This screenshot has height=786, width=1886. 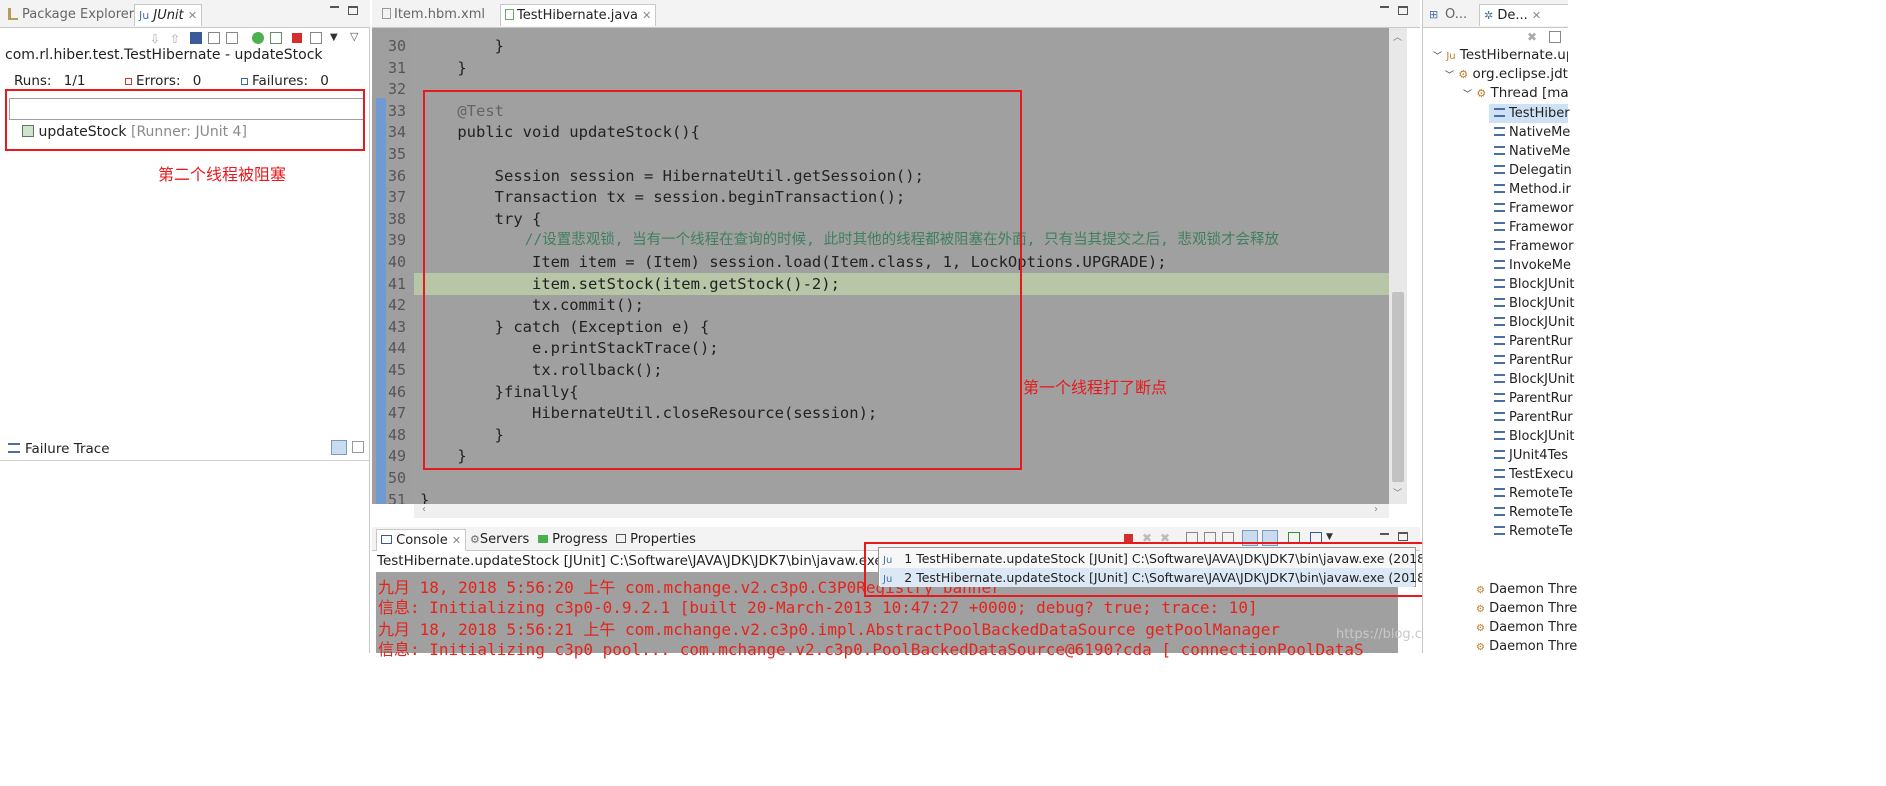 What do you see at coordinates (1515, 93) in the screenshot?
I see `tree-thread: ﹀ ⚙ Thread [mair` at bounding box center [1515, 93].